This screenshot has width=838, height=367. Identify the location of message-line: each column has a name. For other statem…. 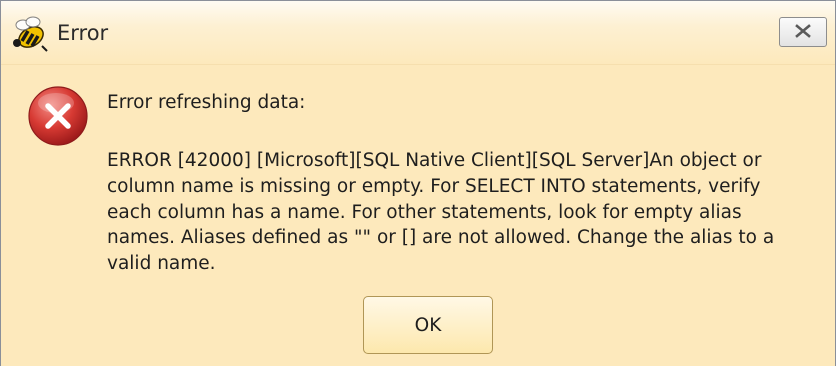
(424, 212).